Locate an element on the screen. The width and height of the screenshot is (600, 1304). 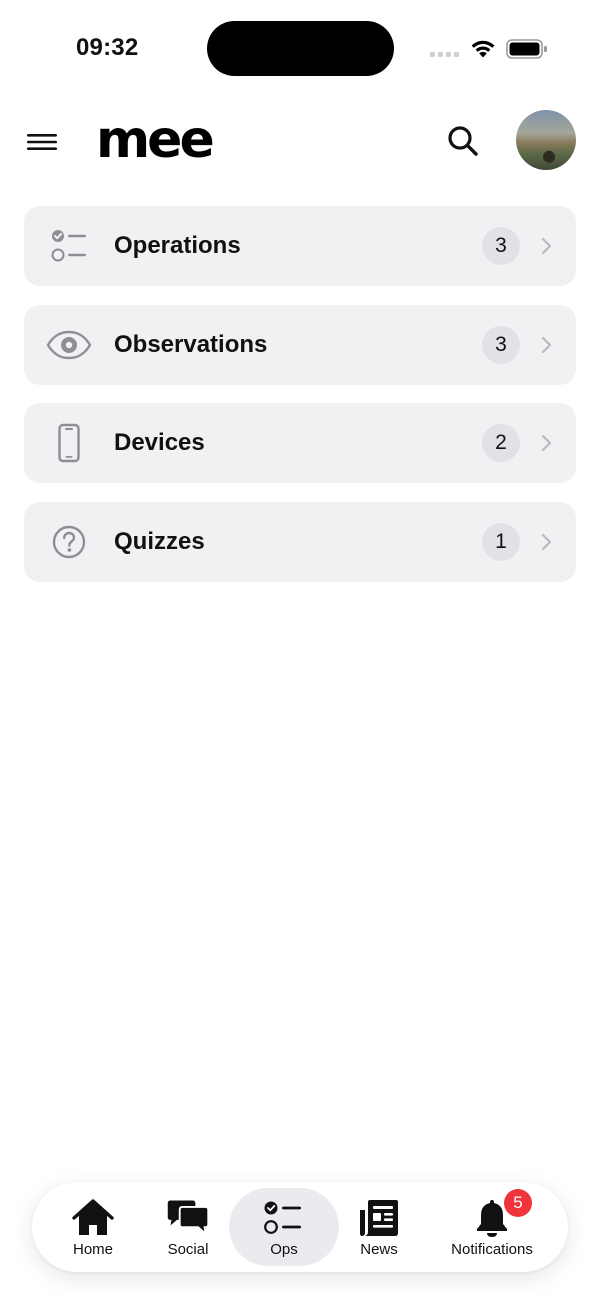
list-item-devices: Devices 2 is located at coordinates (300, 443).